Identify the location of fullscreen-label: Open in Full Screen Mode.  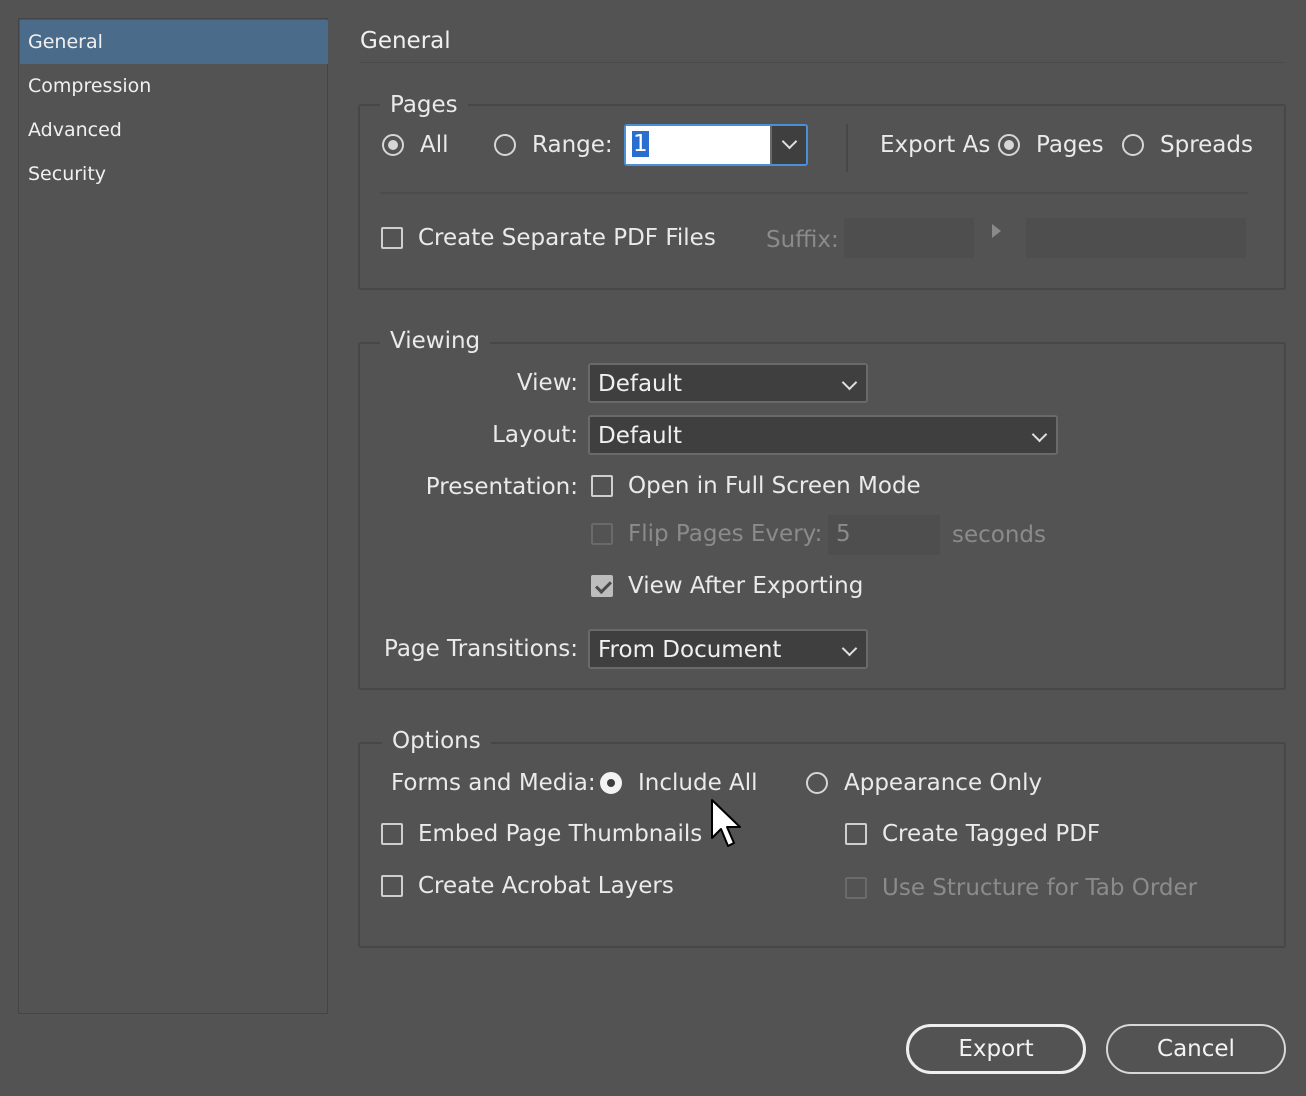
(774, 486).